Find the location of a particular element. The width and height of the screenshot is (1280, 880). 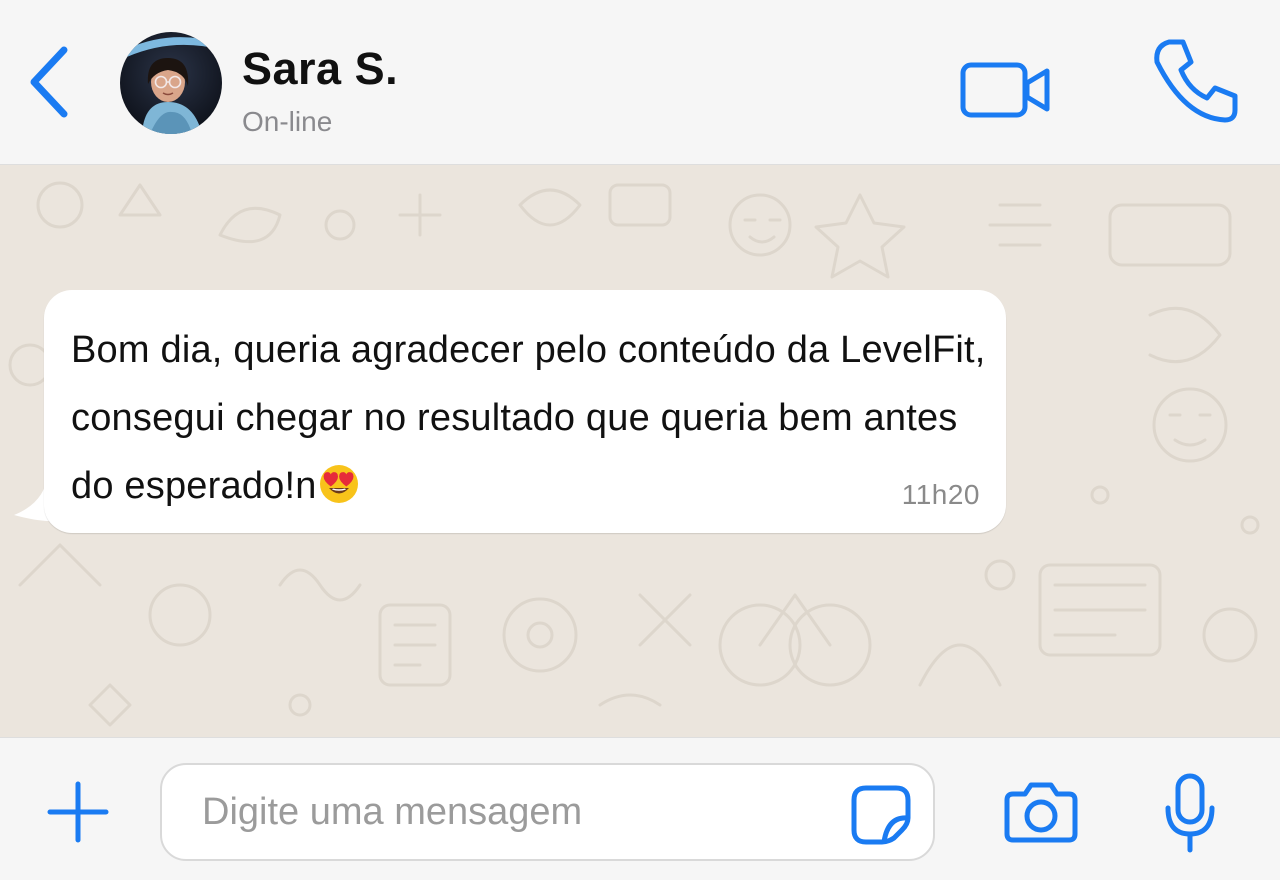

chevron-left-icon is located at coordinates (49, 82).